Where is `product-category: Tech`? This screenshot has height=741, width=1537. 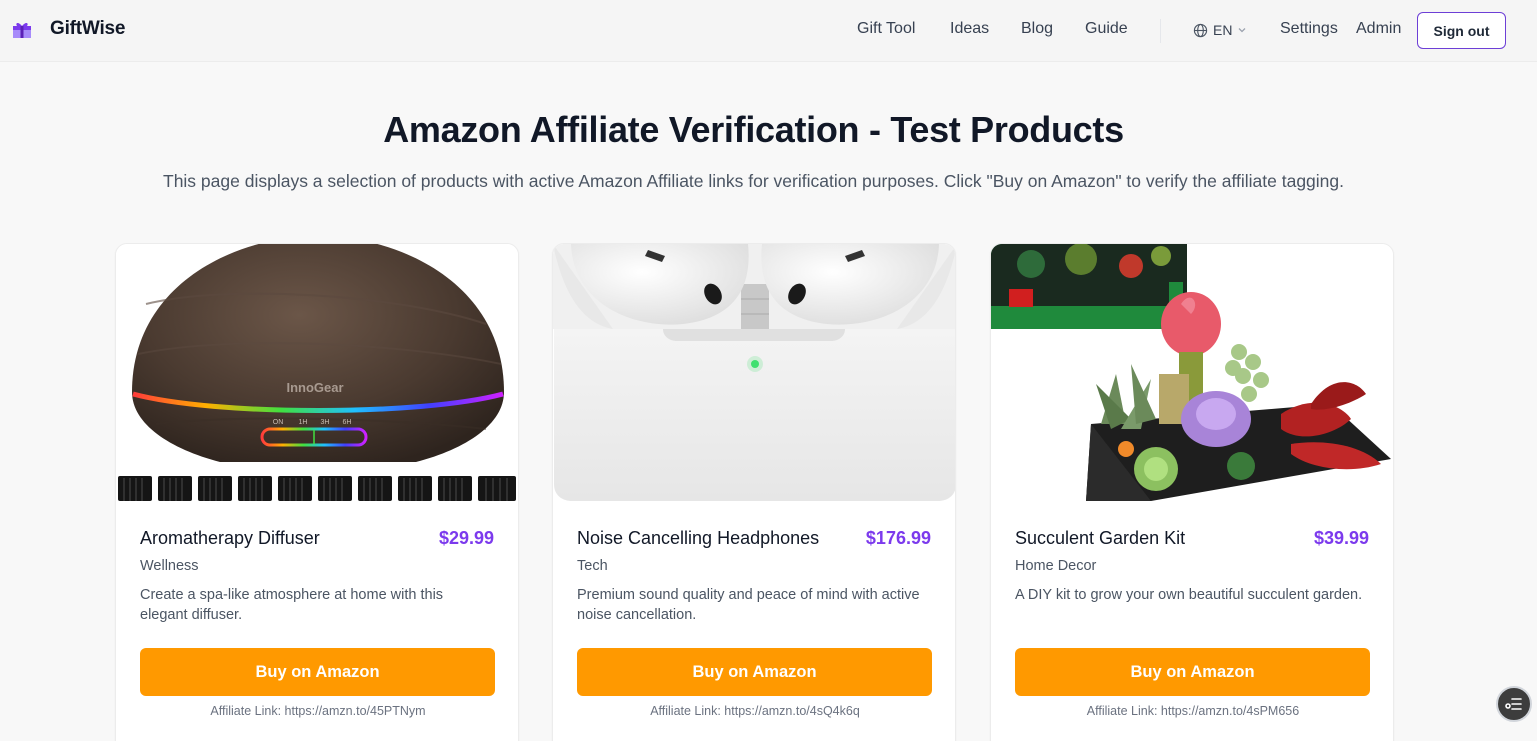
product-category: Tech is located at coordinates (592, 566).